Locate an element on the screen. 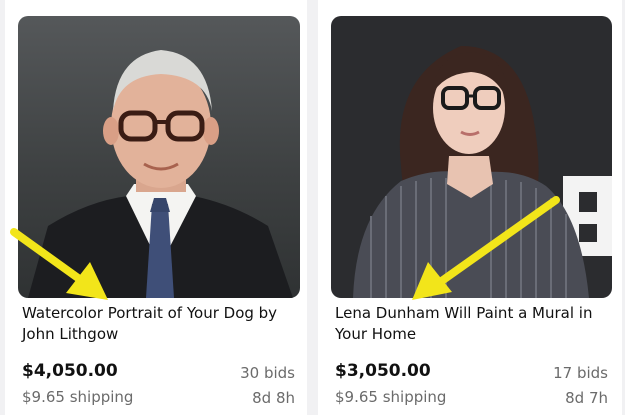  listing-price: $3,050.00 is located at coordinates (383, 371).